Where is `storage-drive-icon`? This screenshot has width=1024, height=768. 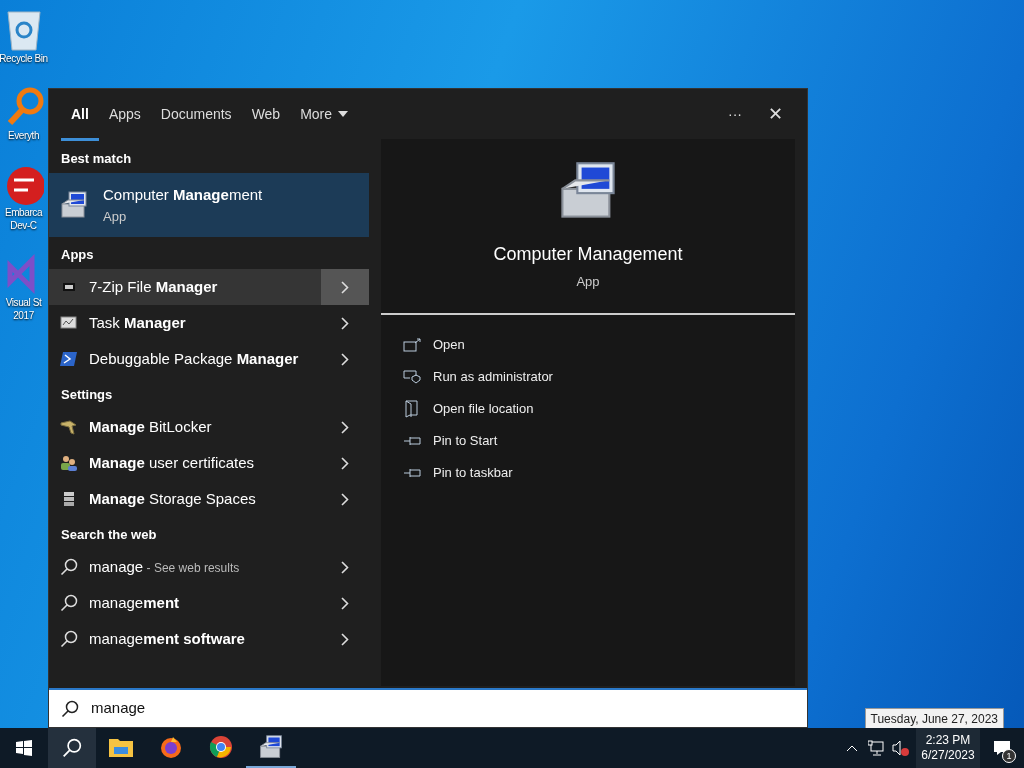 storage-drive-icon is located at coordinates (69, 499).